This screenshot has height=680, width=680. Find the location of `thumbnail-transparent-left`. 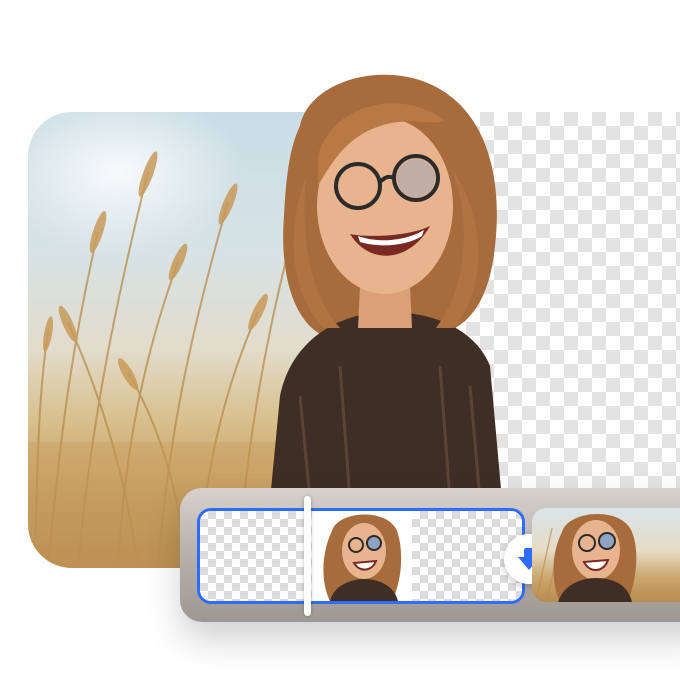

thumbnail-transparent-left is located at coordinates (256, 556).